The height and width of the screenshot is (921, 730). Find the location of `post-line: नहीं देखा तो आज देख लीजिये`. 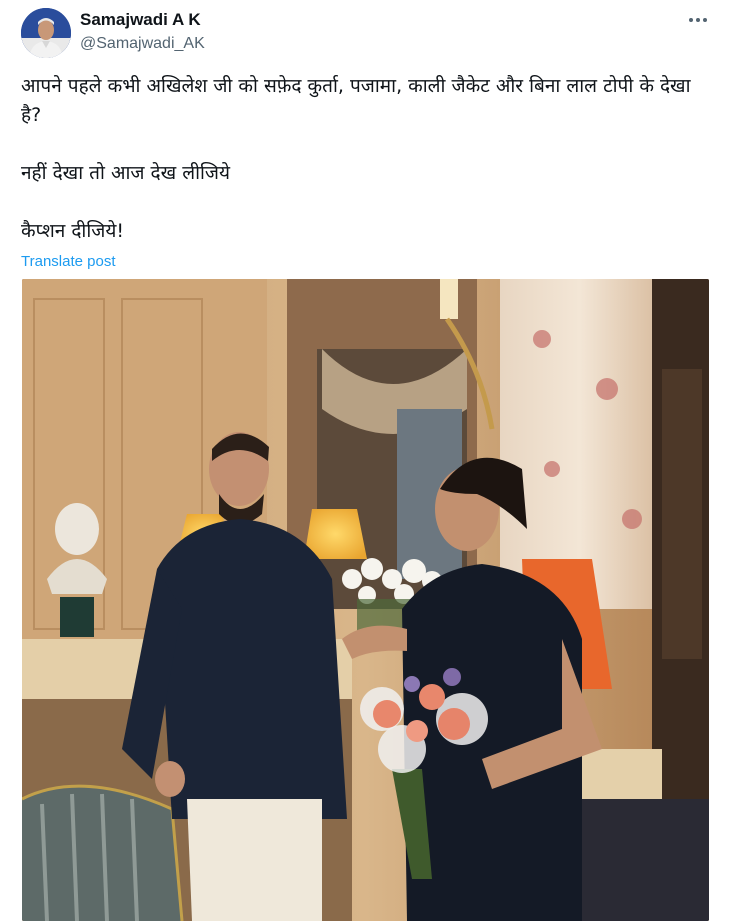

post-line: नहीं देखा तो आज देख लीजिये is located at coordinates (126, 173).